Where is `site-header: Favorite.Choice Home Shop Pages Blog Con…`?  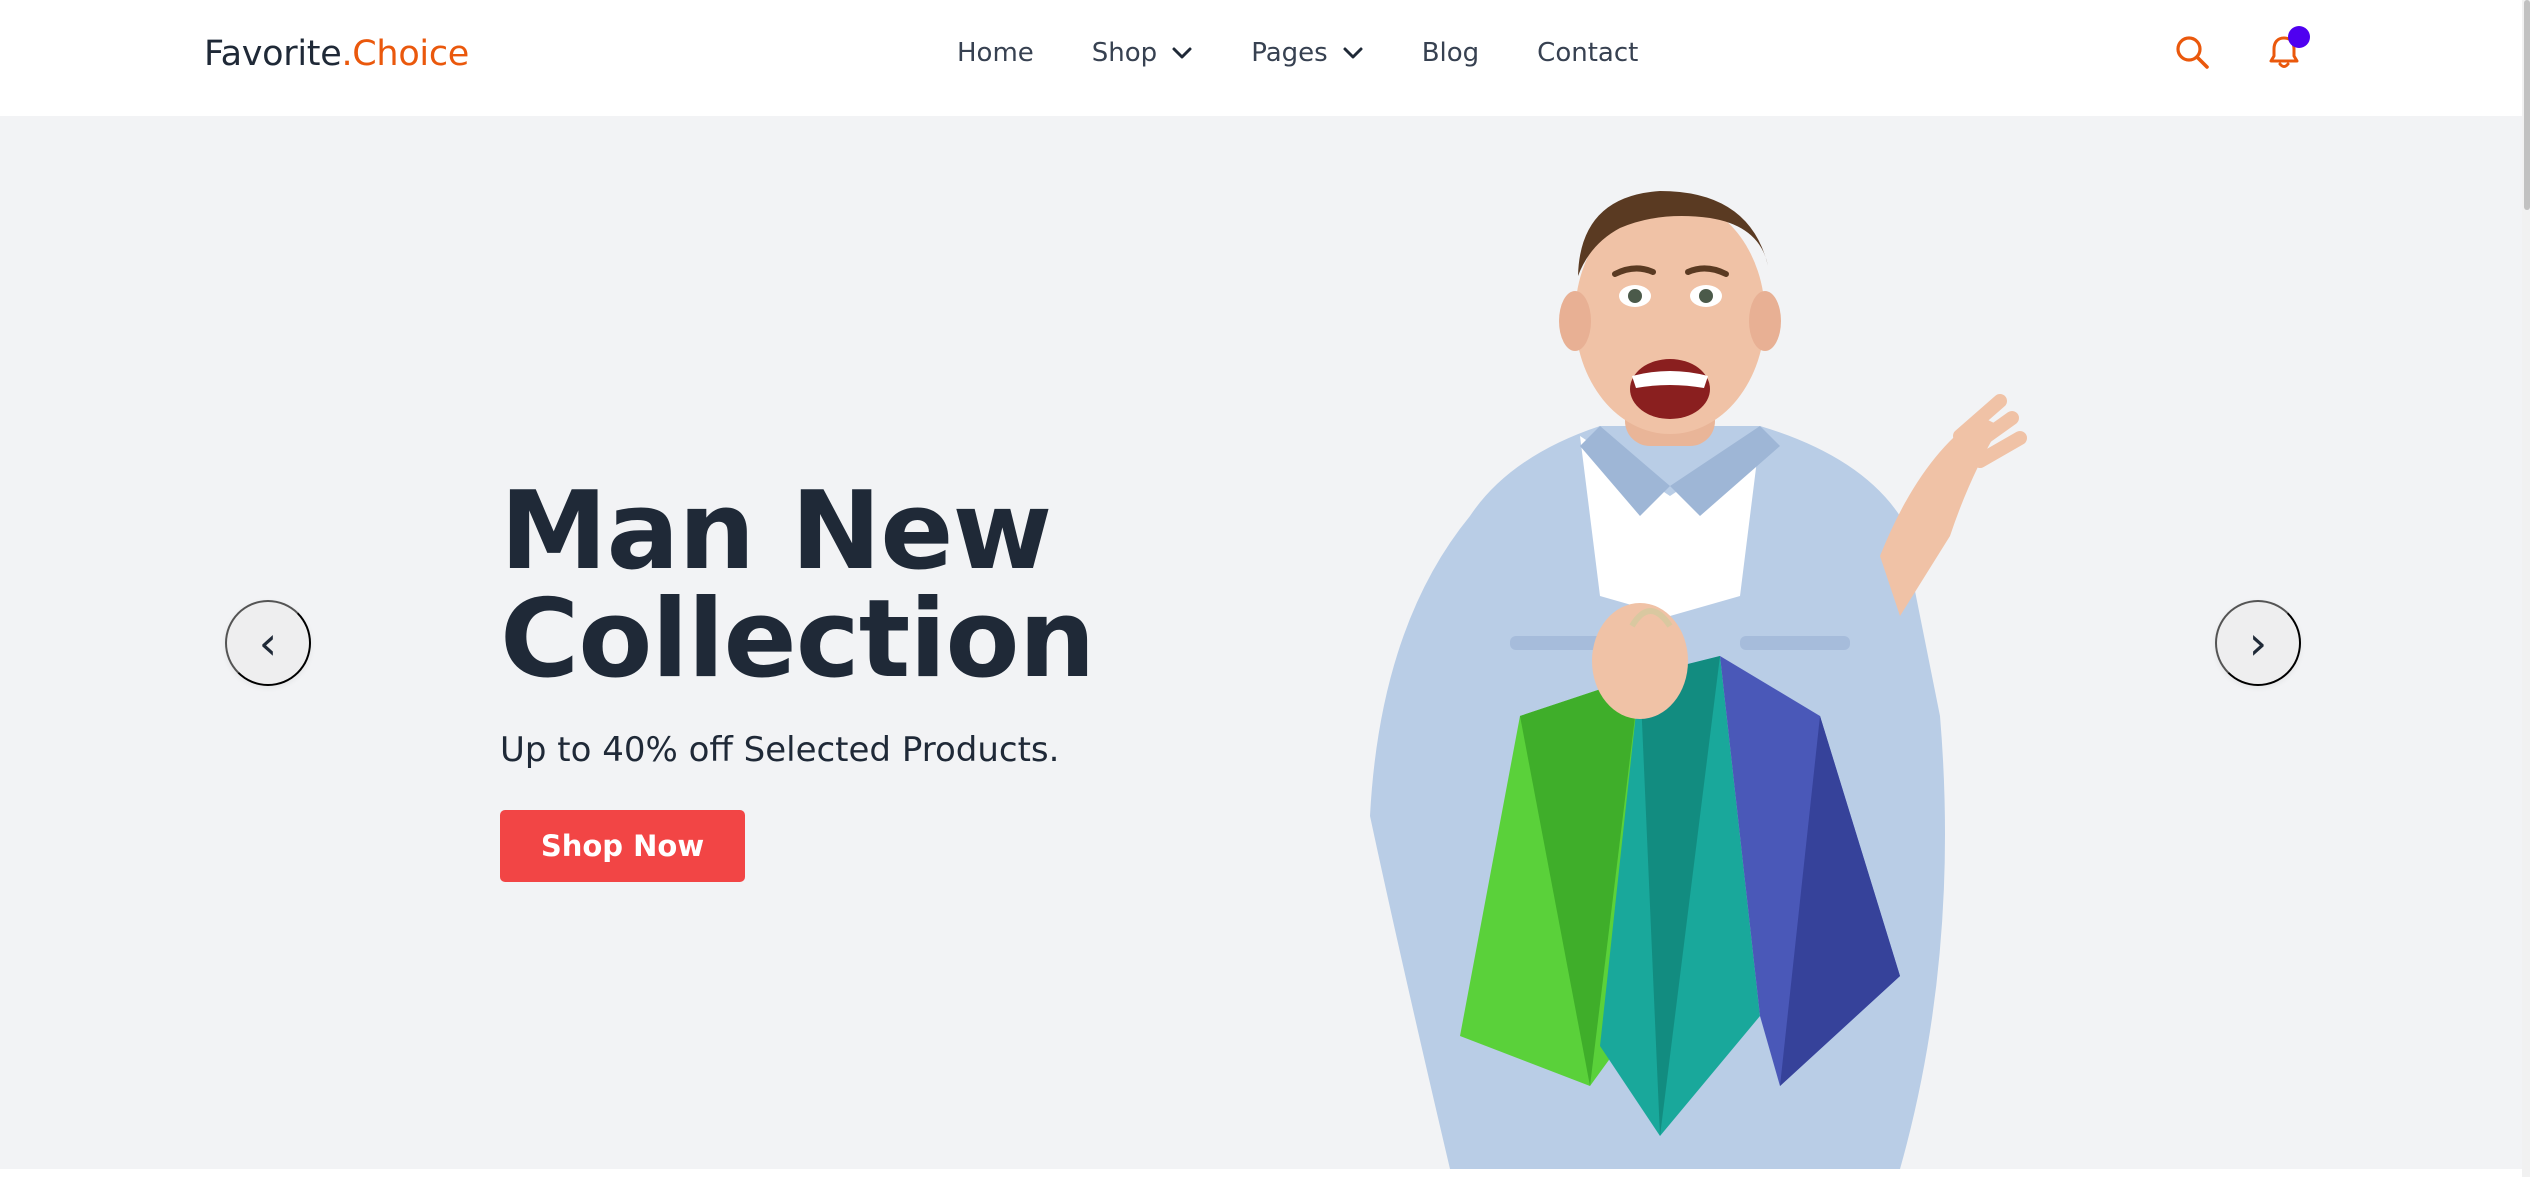 site-header: Favorite.Choice Home Shop Pages Blog Con… is located at coordinates (1265, 58).